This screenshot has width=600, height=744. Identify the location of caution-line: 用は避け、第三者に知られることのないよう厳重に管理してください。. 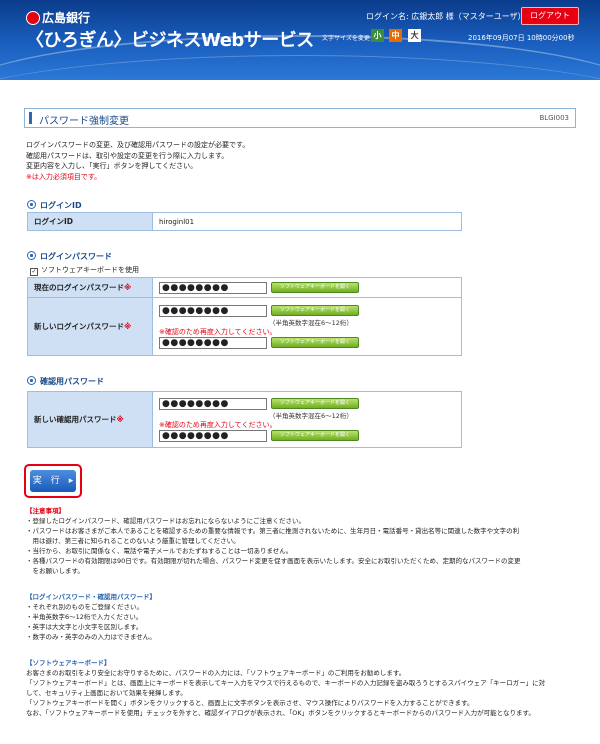
(133, 541).